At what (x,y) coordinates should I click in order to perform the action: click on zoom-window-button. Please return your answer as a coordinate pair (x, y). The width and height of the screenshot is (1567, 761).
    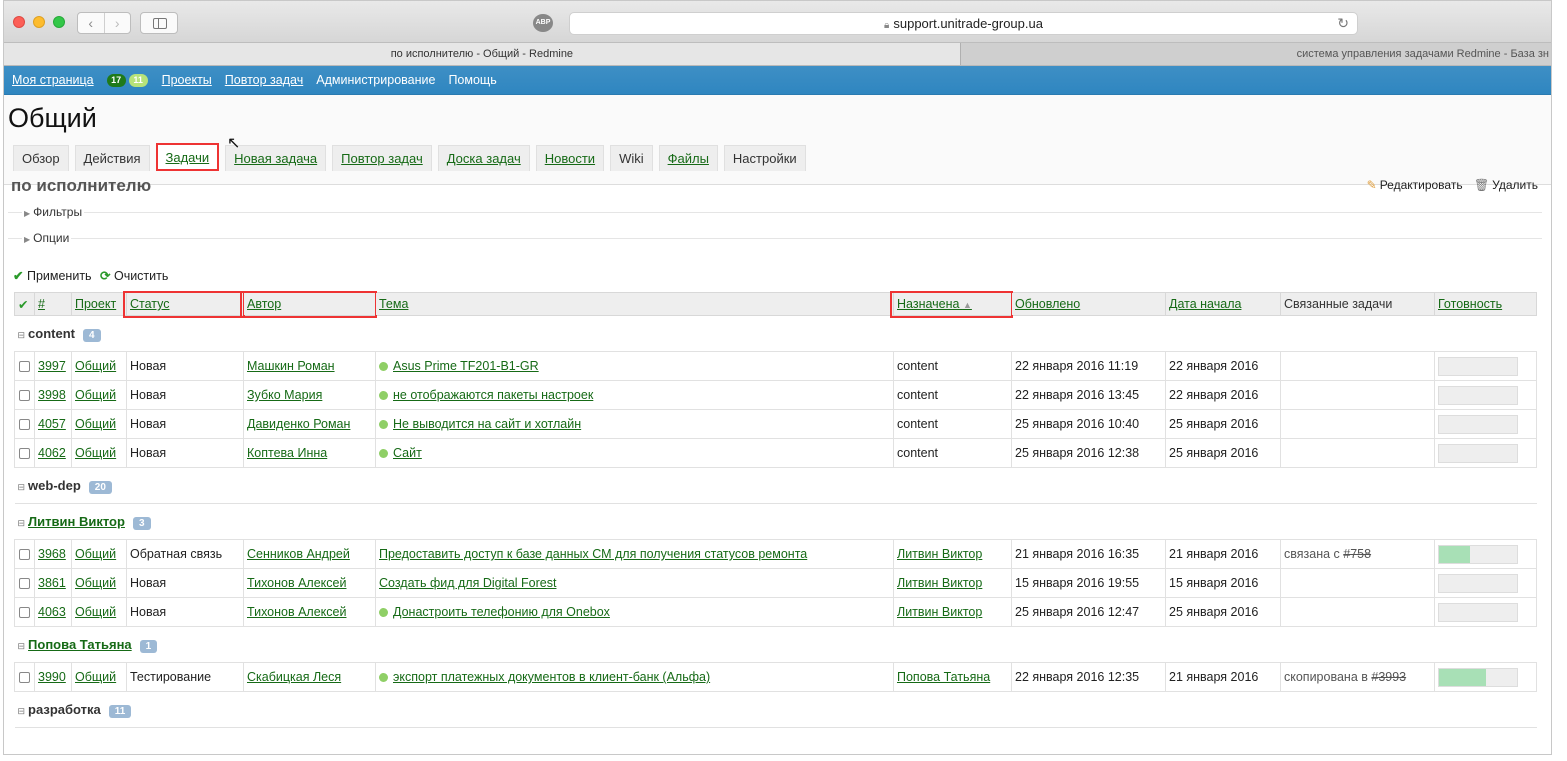
    Looking at the image, I should click on (59, 22).